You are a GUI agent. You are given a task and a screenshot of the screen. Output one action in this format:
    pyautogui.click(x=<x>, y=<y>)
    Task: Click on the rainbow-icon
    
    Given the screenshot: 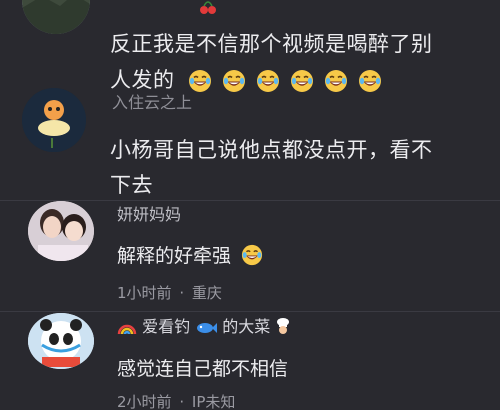 What is the action you would take?
    pyautogui.click(x=127, y=330)
    